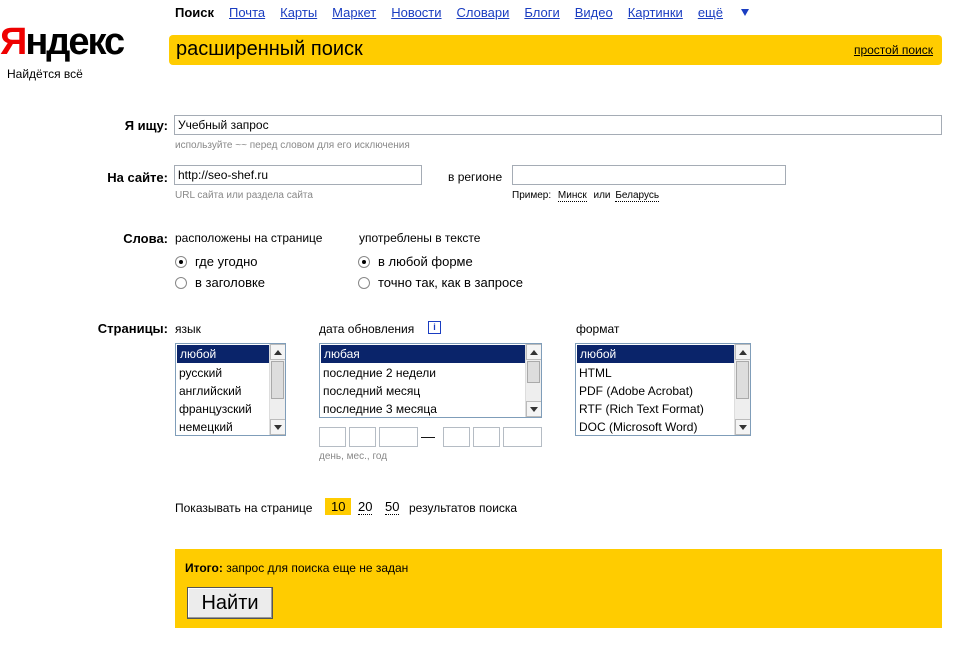  What do you see at coordinates (555, 50) in the screenshot?
I see `header-bar: расширенный поиск простой поиск` at bounding box center [555, 50].